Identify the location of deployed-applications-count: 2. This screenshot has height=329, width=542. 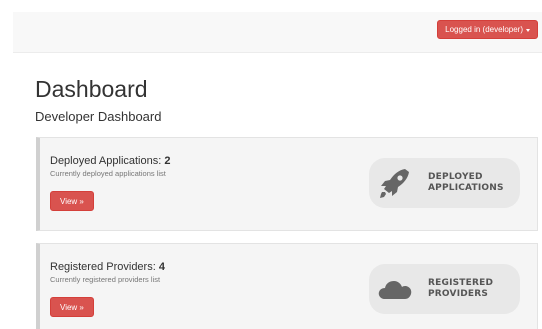
(167, 161).